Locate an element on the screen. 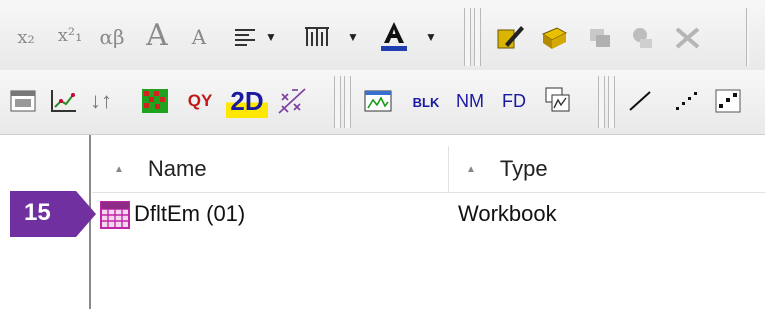 Image resolution: width=765 pixels, height=309 pixels. 2d-button: 2D is located at coordinates (247, 101).